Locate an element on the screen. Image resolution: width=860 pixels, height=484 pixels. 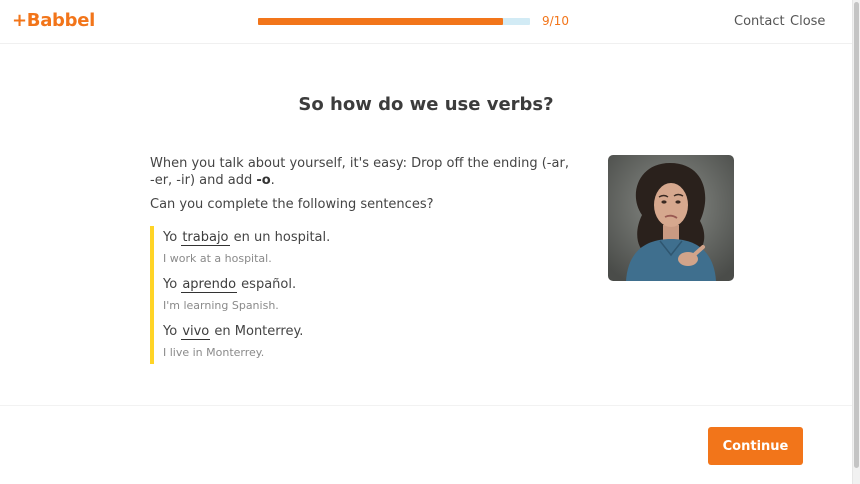
progress-fill is located at coordinates (380, 21).